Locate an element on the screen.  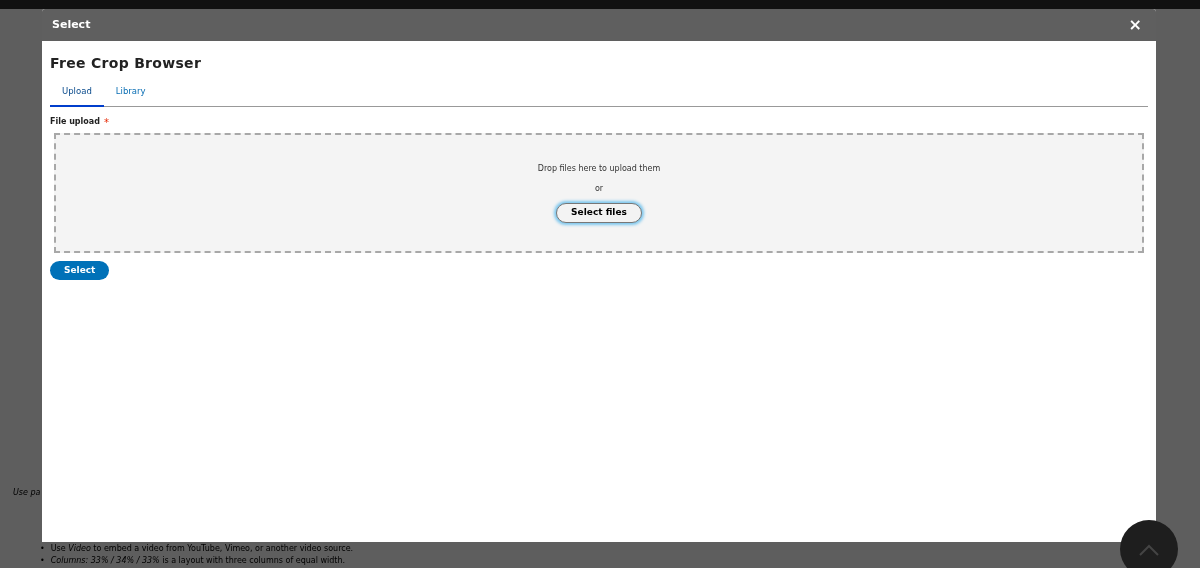
background-text: Use pa is located at coordinates (27, 493).